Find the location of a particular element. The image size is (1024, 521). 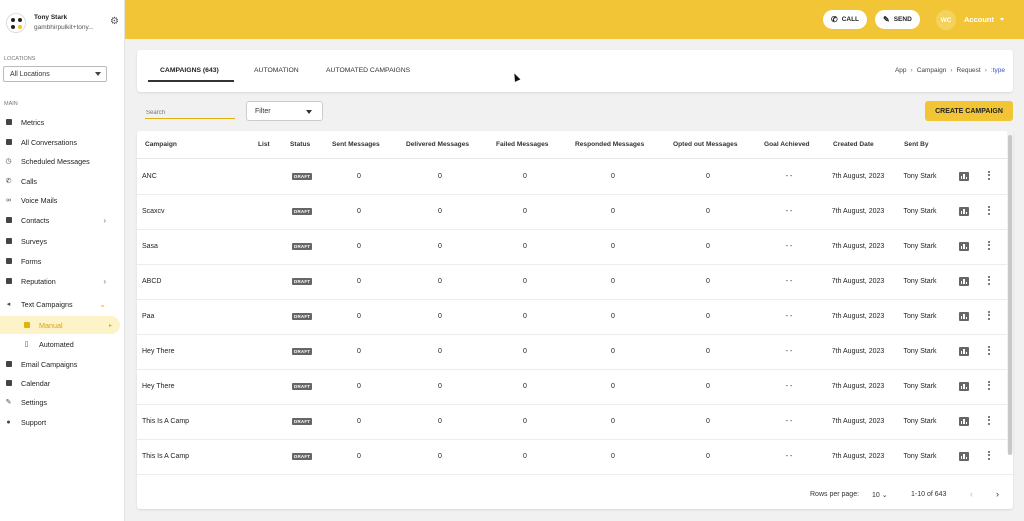

sidebar-item-calendar: Calendar is located at coordinates (60, 383).